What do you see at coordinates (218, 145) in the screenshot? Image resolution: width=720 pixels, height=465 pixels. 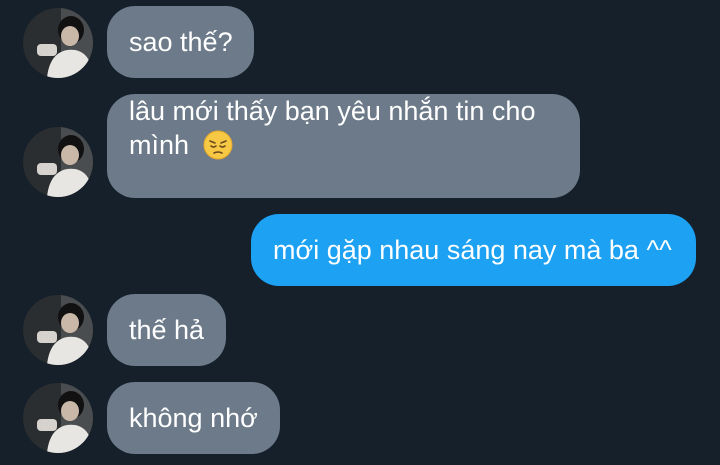 I see `pensive-face-icon` at bounding box center [218, 145].